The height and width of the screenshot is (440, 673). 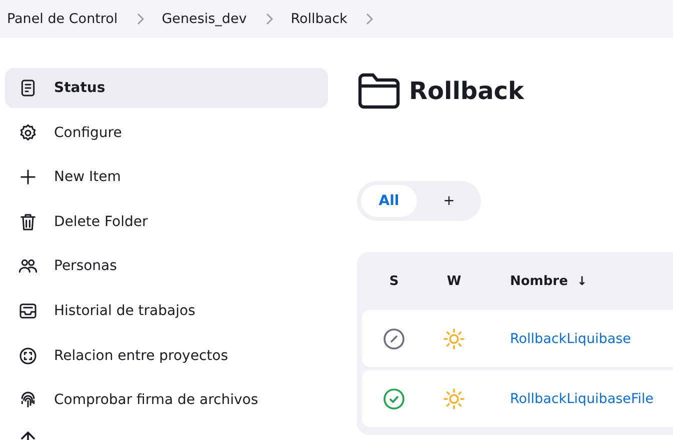 I want to click on view-tab: All, so click(x=389, y=201).